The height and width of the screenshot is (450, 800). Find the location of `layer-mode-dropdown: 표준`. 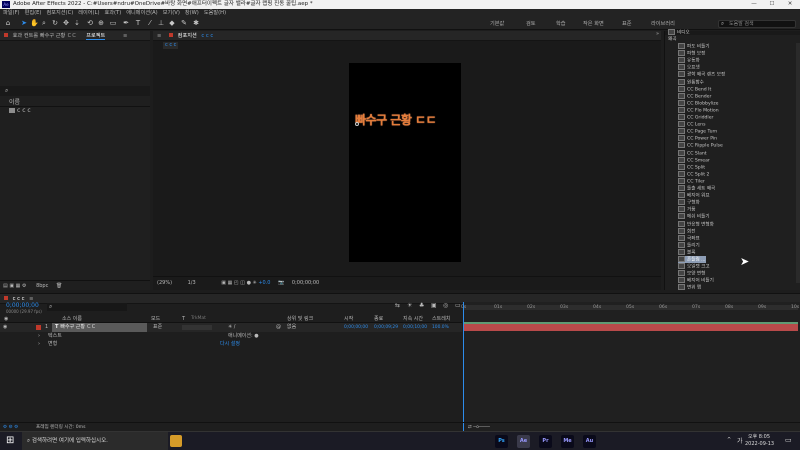

layer-mode-dropdown: 표준 is located at coordinates (157, 327).